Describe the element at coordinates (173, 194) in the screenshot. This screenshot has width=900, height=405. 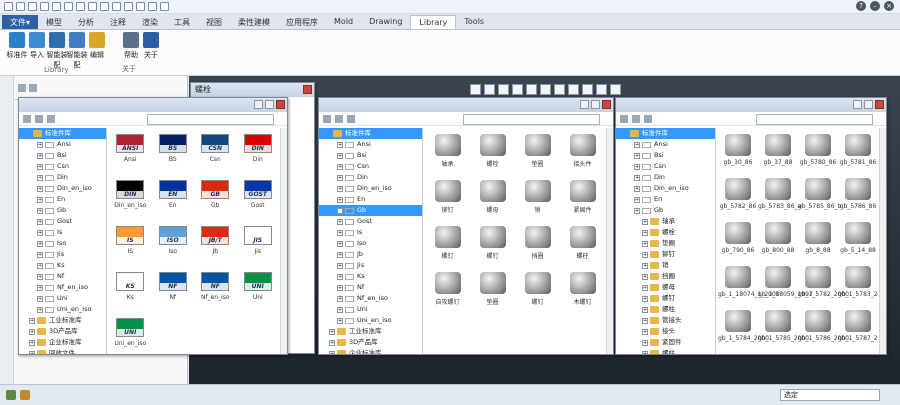
I see `library-item: EN En` at that location.